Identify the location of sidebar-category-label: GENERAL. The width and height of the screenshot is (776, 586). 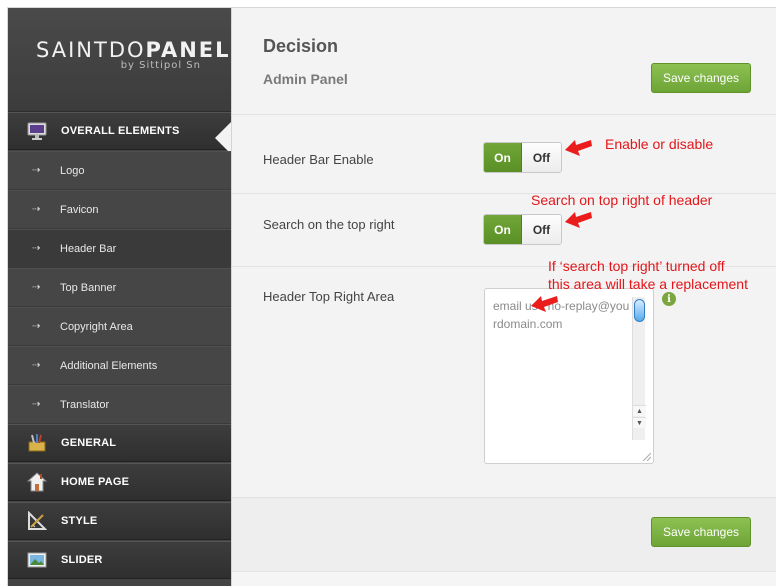
(89, 443).